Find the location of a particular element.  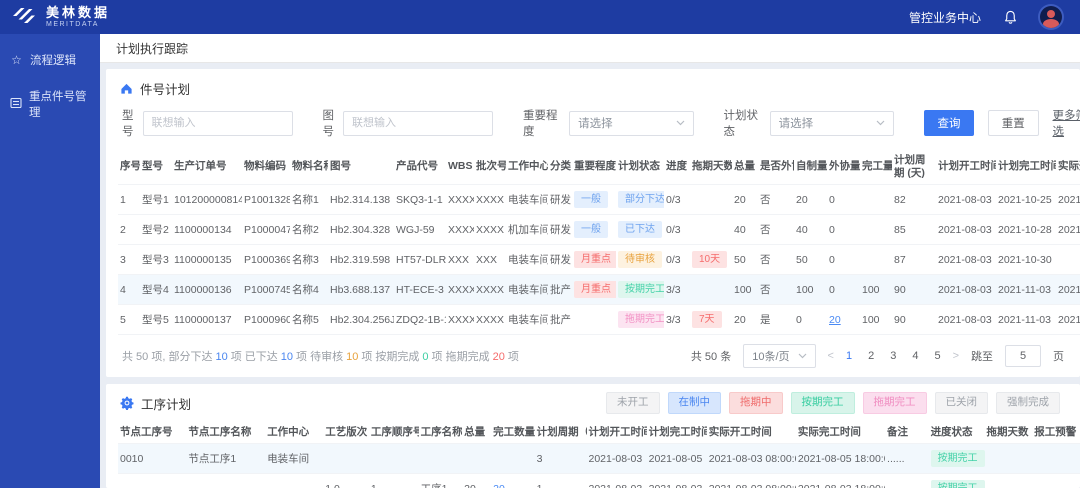

column-header: 进度 is located at coordinates (676, 166).